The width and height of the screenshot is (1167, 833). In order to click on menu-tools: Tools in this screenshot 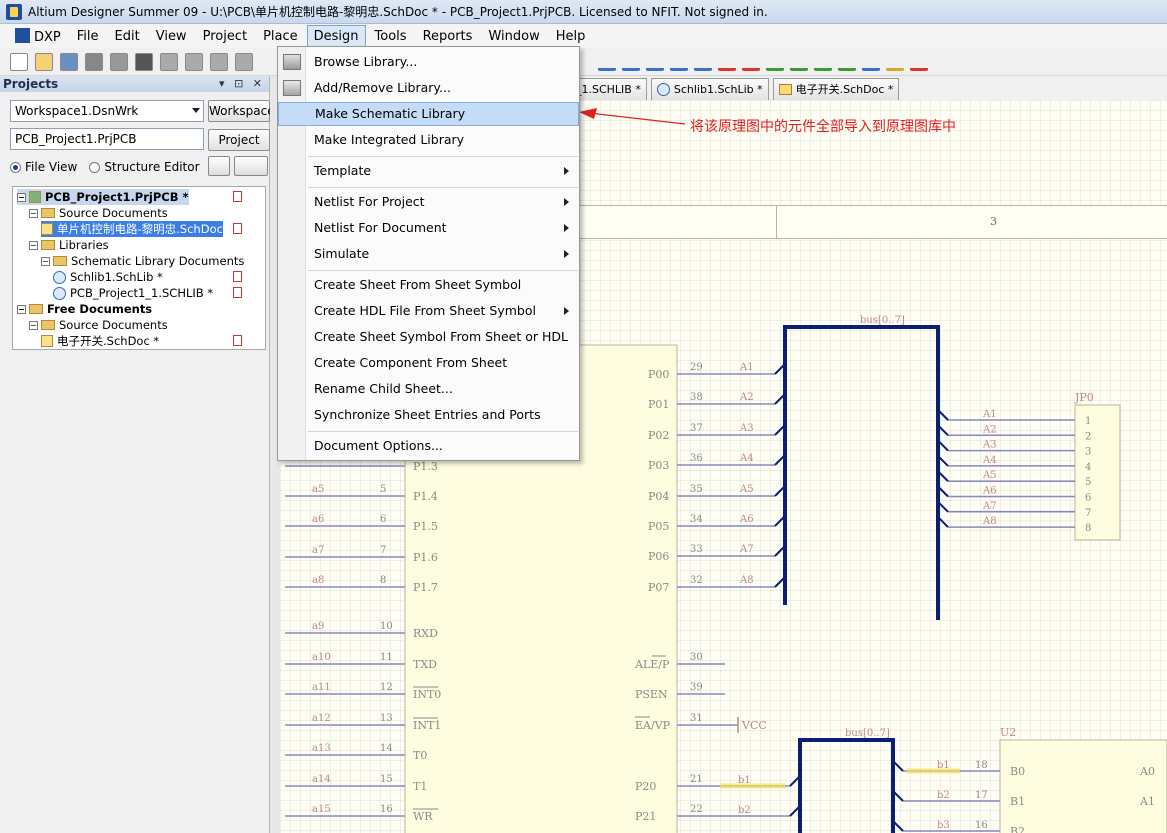, I will do `click(391, 36)`.